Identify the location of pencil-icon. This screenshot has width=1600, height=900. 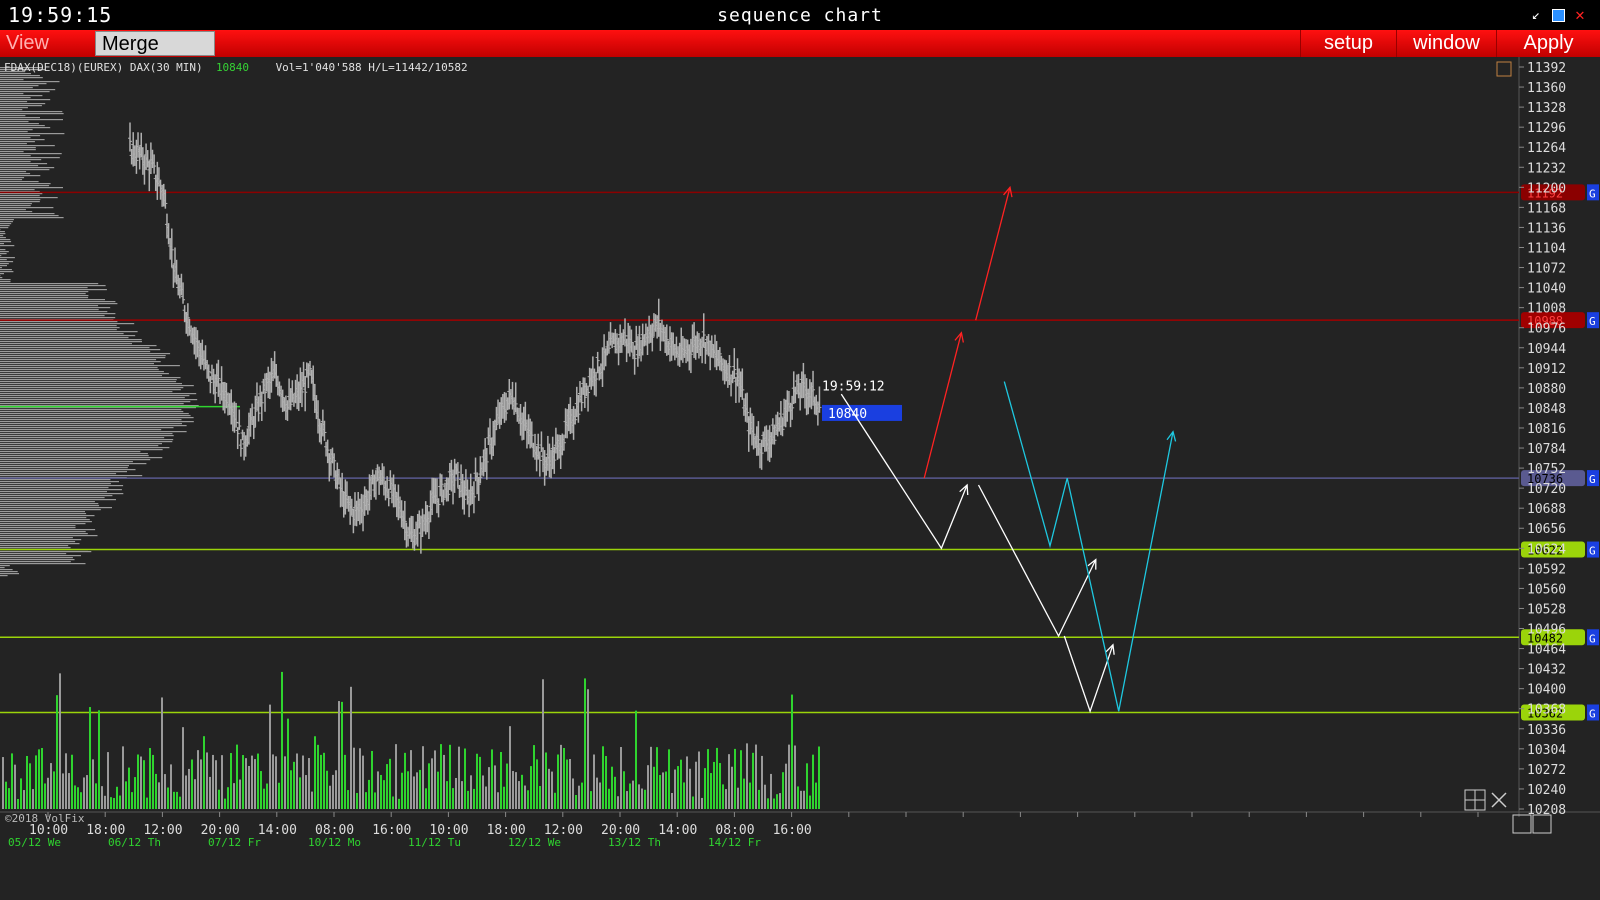
(1504, 69).